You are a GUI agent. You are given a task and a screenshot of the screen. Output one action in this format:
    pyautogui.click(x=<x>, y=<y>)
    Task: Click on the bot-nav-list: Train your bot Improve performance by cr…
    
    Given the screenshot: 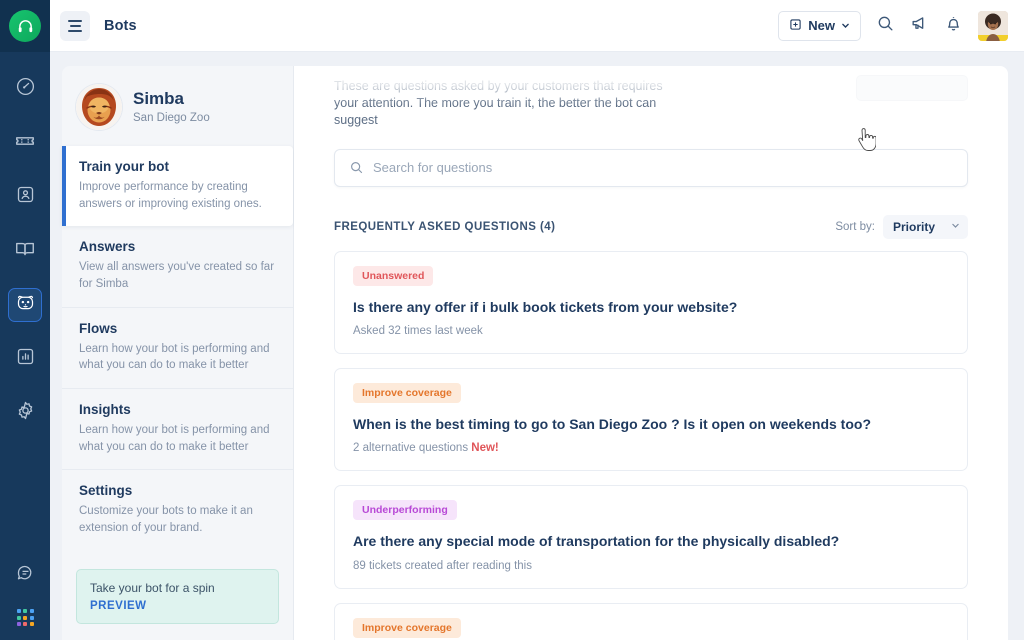 What is the action you would take?
    pyautogui.click(x=177, y=348)
    